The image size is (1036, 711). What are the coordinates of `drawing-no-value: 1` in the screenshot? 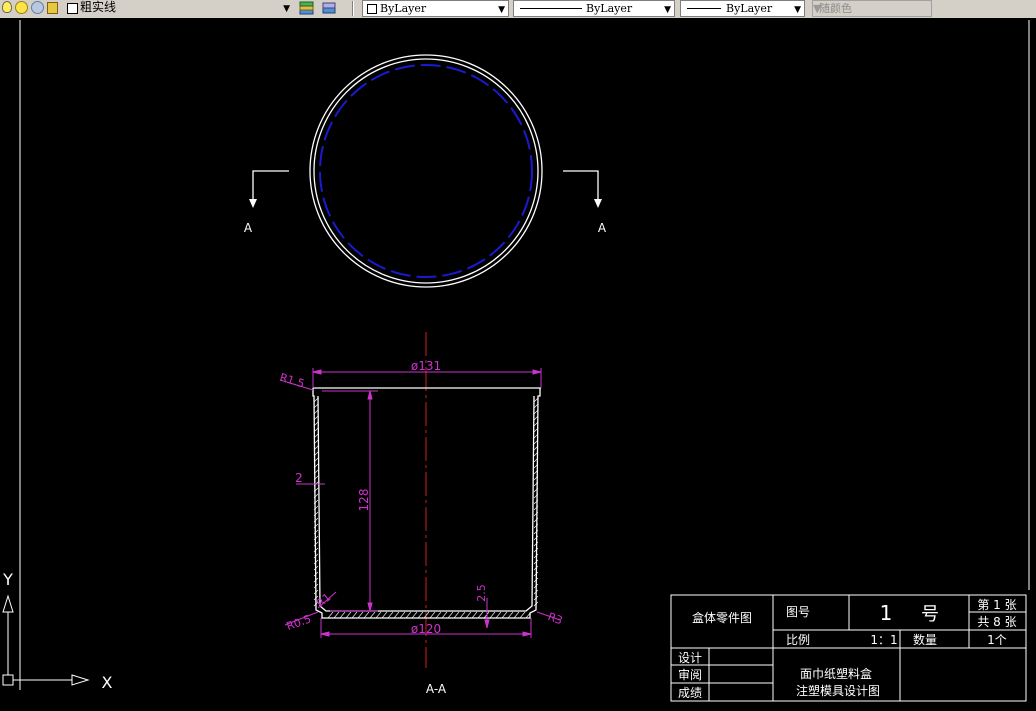 It's located at (886, 613).